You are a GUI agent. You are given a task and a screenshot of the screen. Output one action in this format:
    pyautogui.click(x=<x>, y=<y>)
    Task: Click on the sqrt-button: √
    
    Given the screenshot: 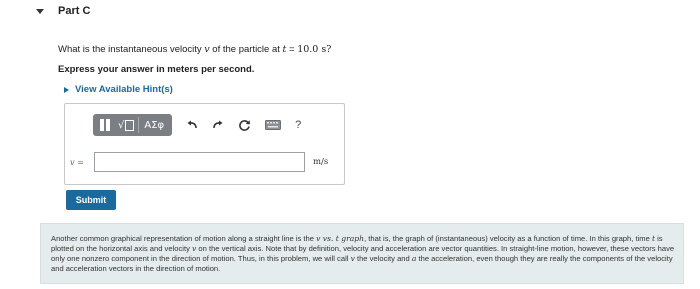 What is the action you would take?
    pyautogui.click(x=126, y=125)
    